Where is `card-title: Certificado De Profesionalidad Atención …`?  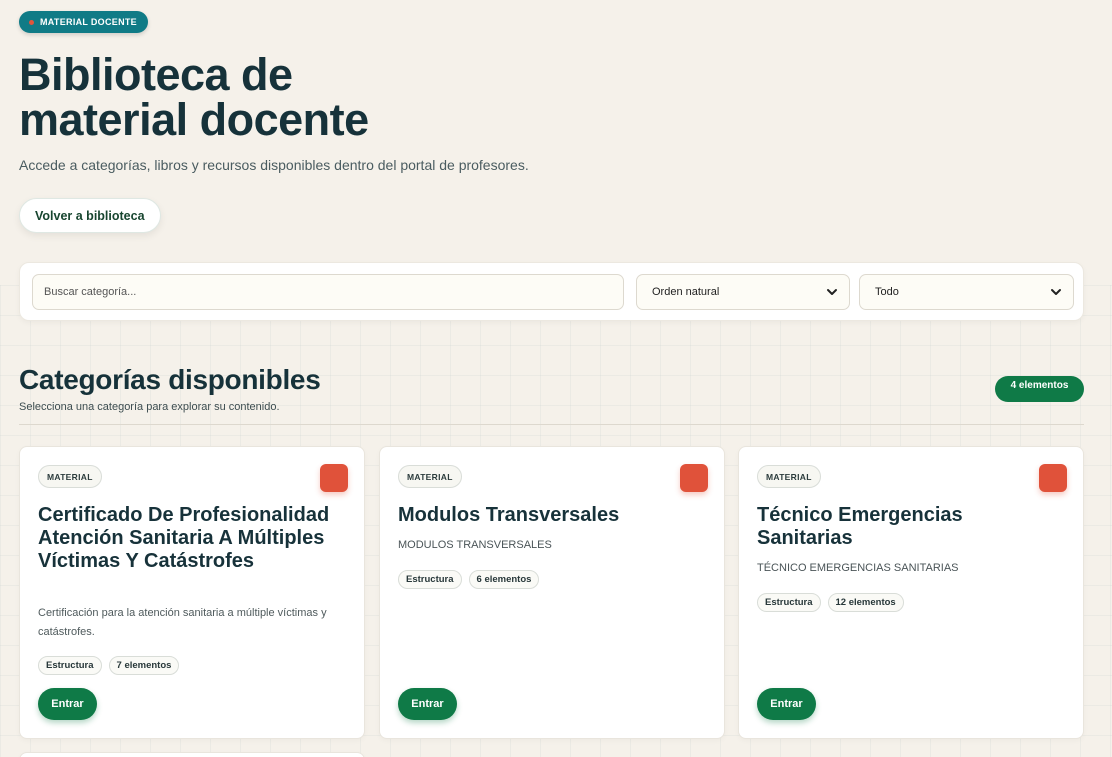
card-title: Certificado De Profesionalidad Atención … is located at coordinates (184, 538).